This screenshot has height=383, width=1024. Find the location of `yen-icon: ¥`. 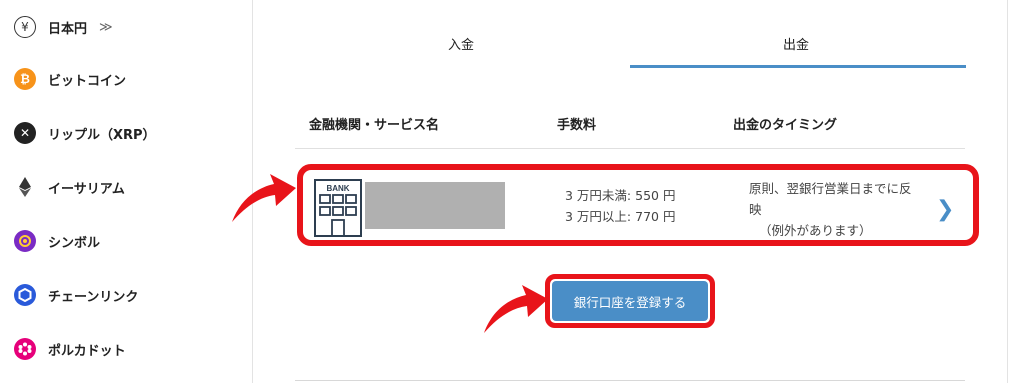

yen-icon: ¥ is located at coordinates (25, 27).